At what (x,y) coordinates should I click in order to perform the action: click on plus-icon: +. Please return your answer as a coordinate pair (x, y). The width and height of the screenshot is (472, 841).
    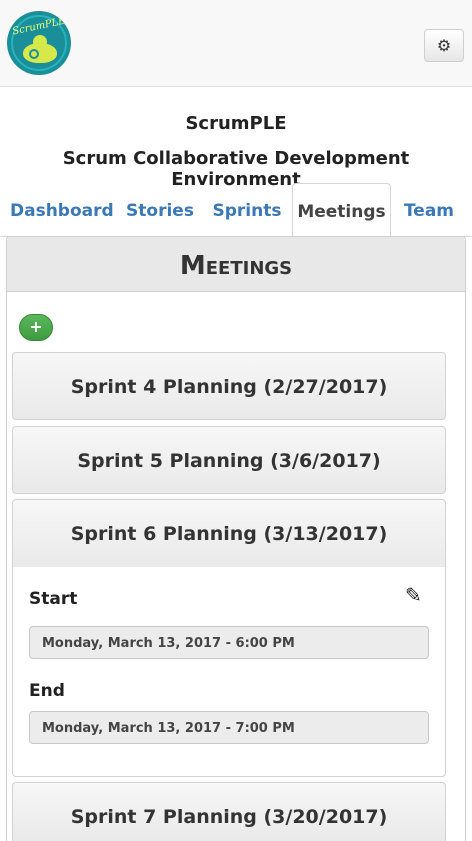
    Looking at the image, I should click on (36, 326).